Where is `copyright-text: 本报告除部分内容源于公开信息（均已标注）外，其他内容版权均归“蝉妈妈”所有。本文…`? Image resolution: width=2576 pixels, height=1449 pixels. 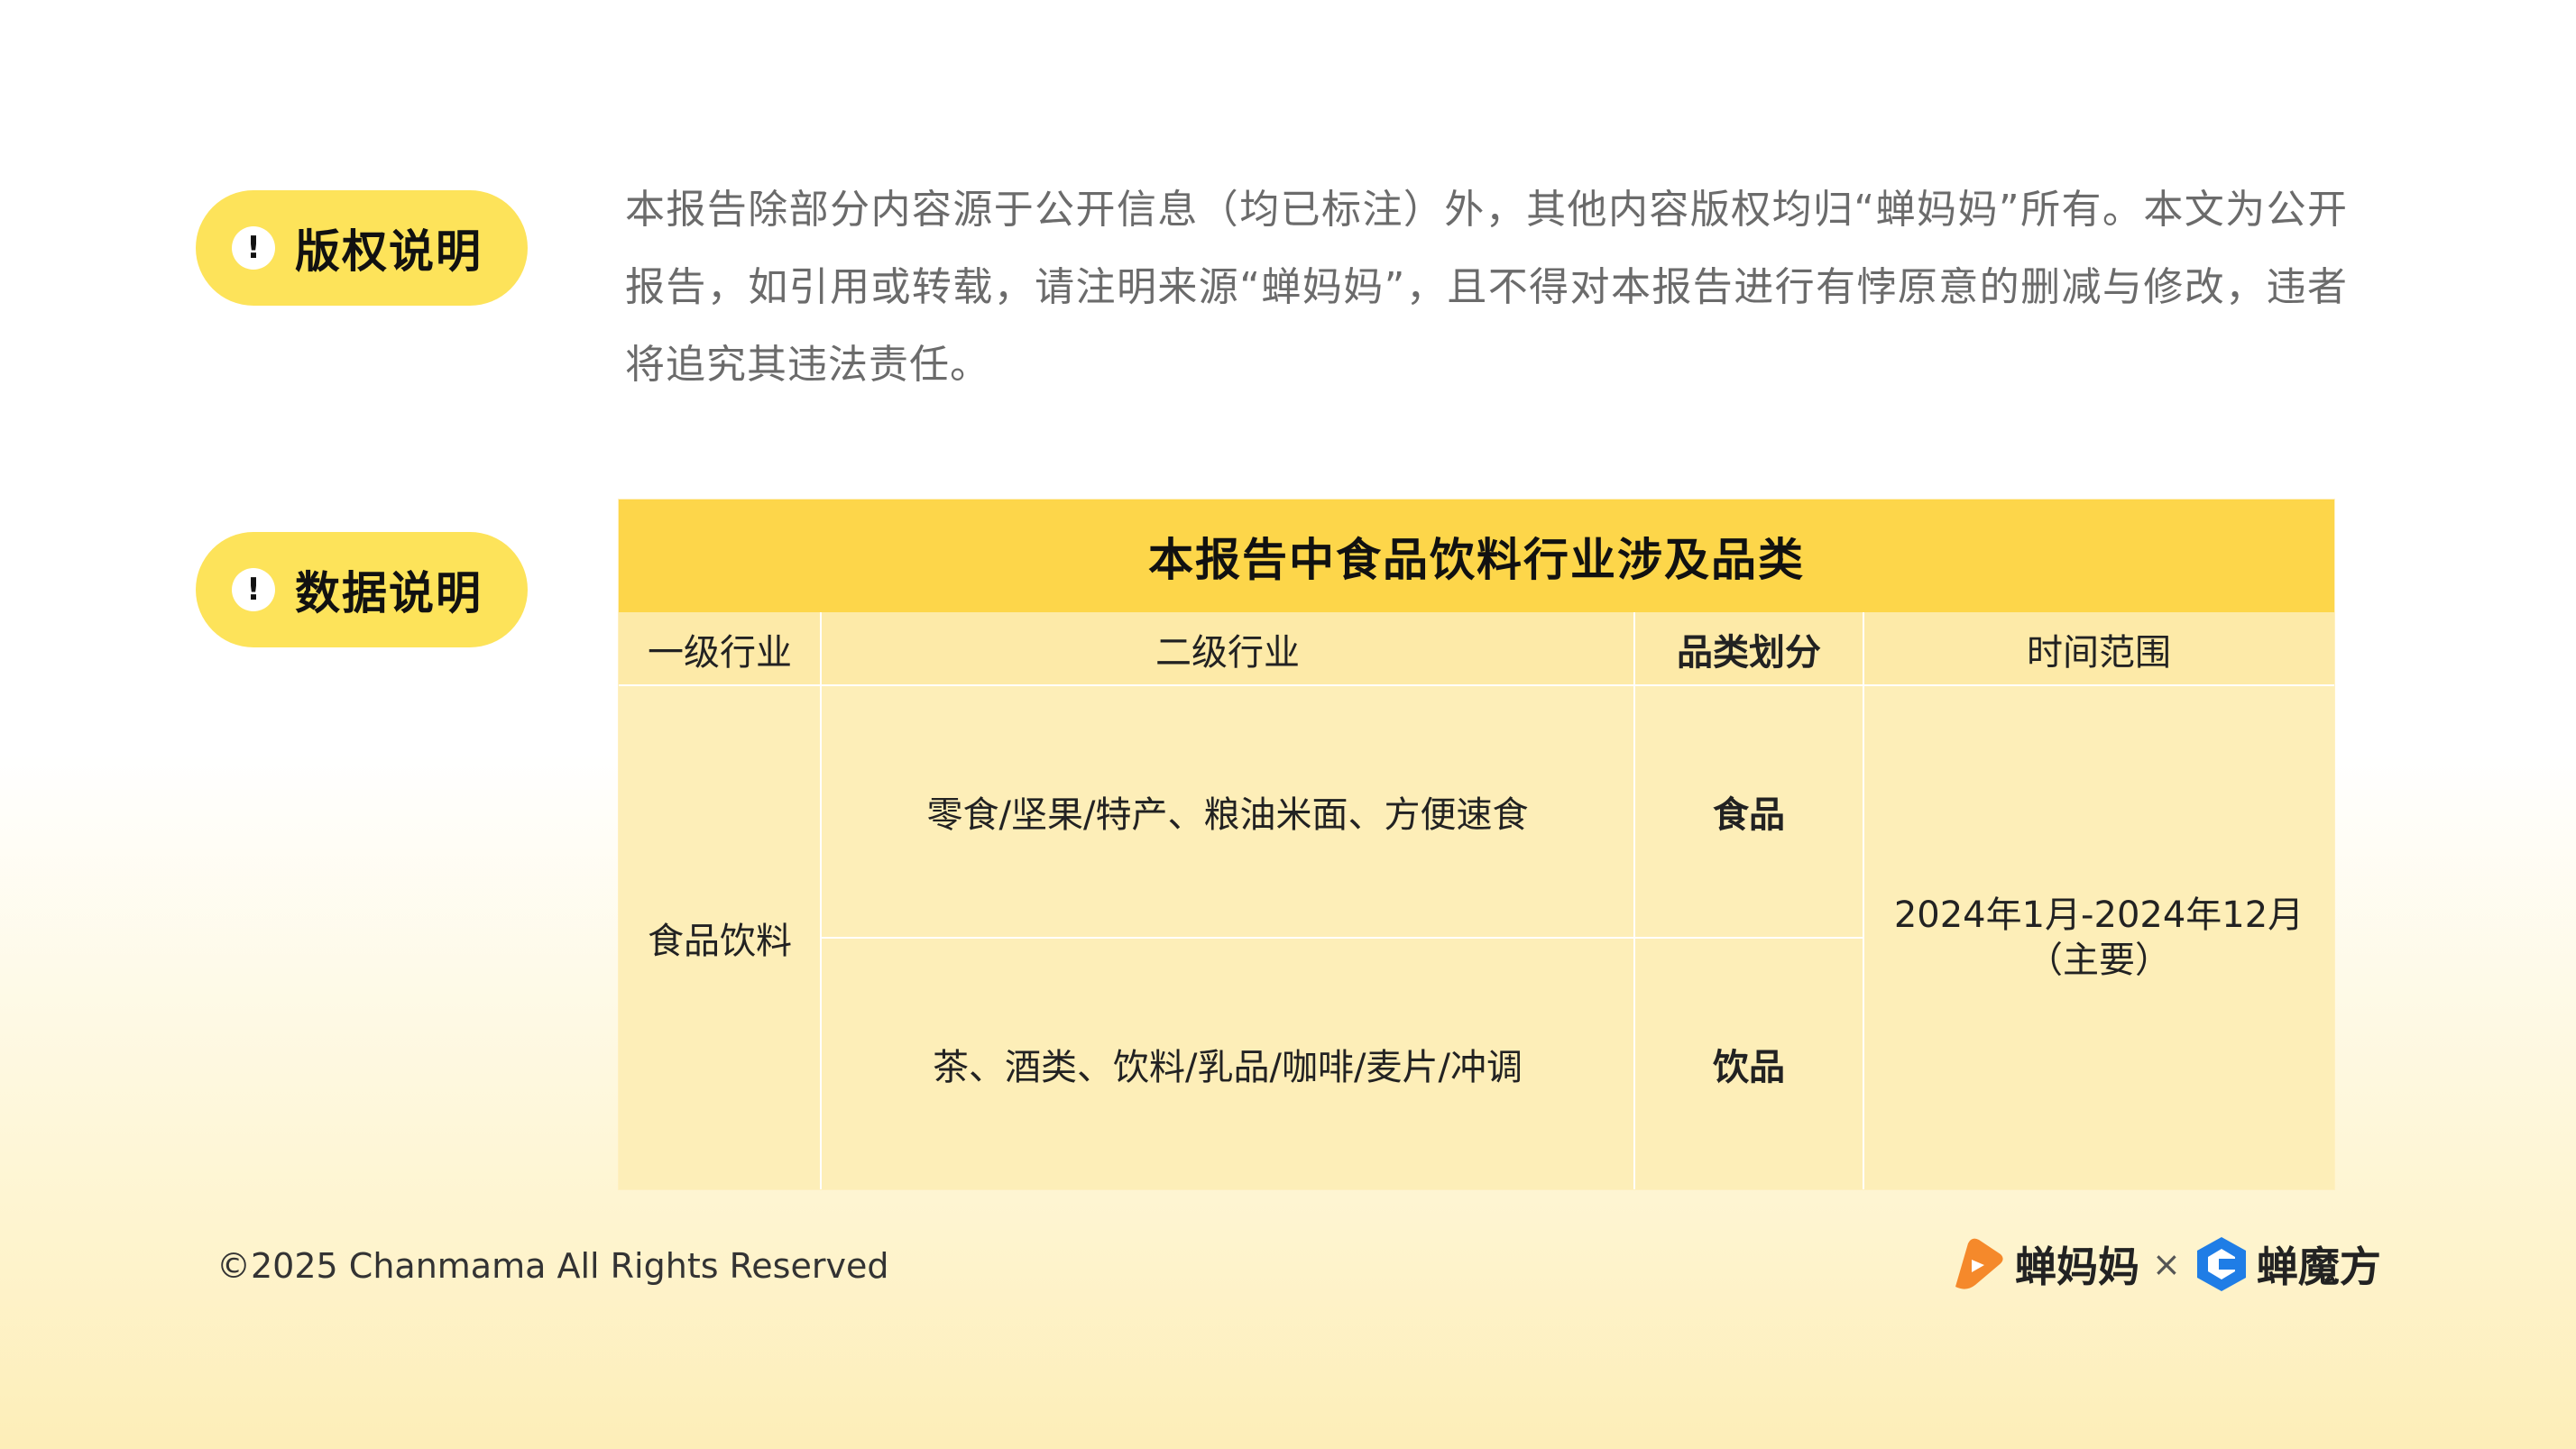 copyright-text: 本报告除部分内容源于公开信息（均已标注）外，其他内容版权均归“蝉妈妈”所有。本文… is located at coordinates (1486, 287).